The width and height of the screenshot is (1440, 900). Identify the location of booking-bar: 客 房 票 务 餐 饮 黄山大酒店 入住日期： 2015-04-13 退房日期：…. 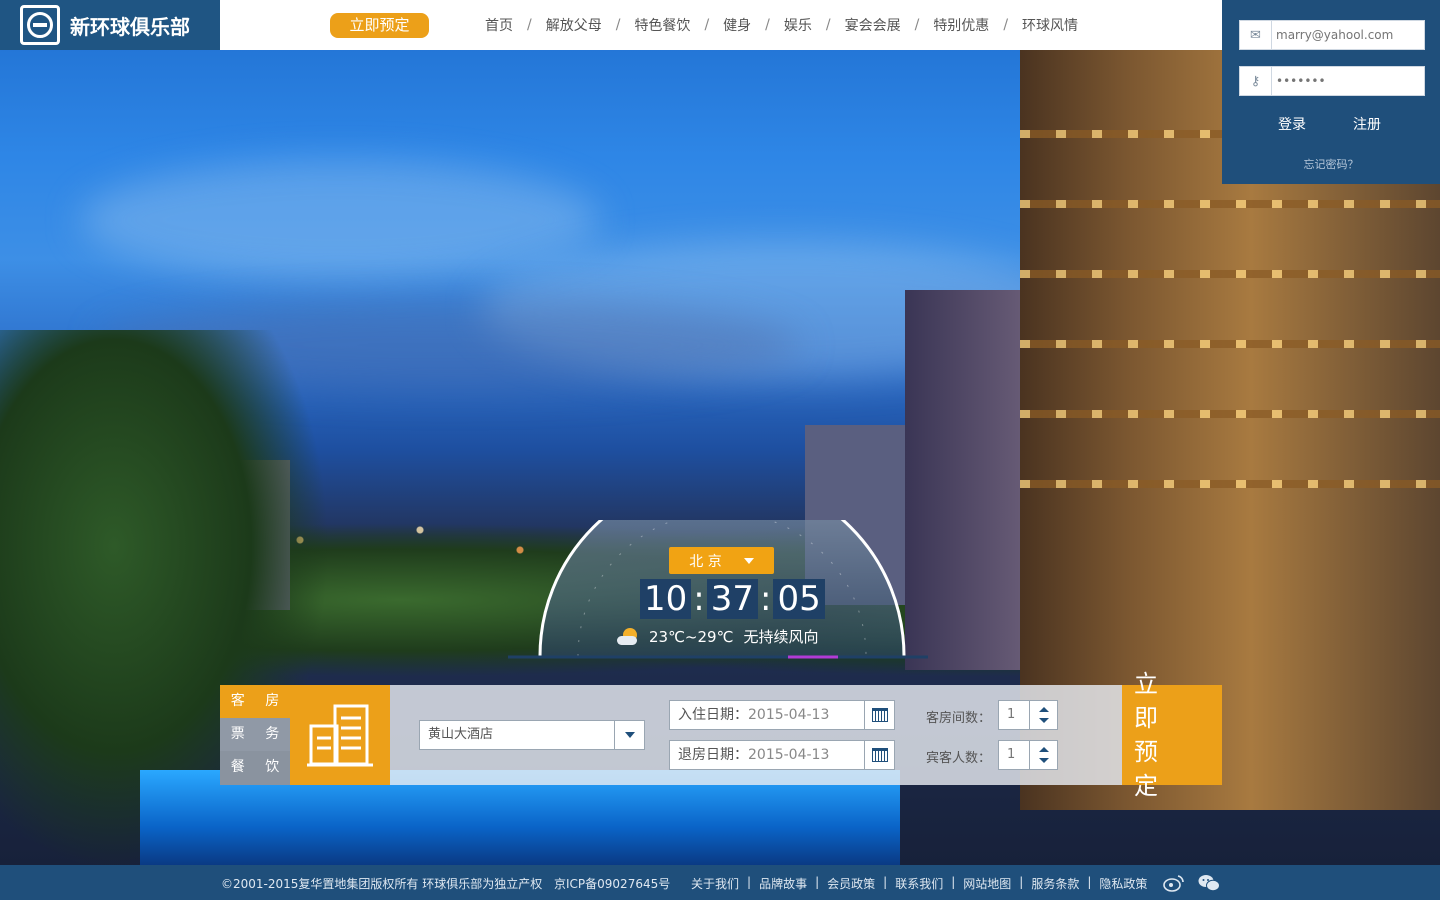
(721, 735).